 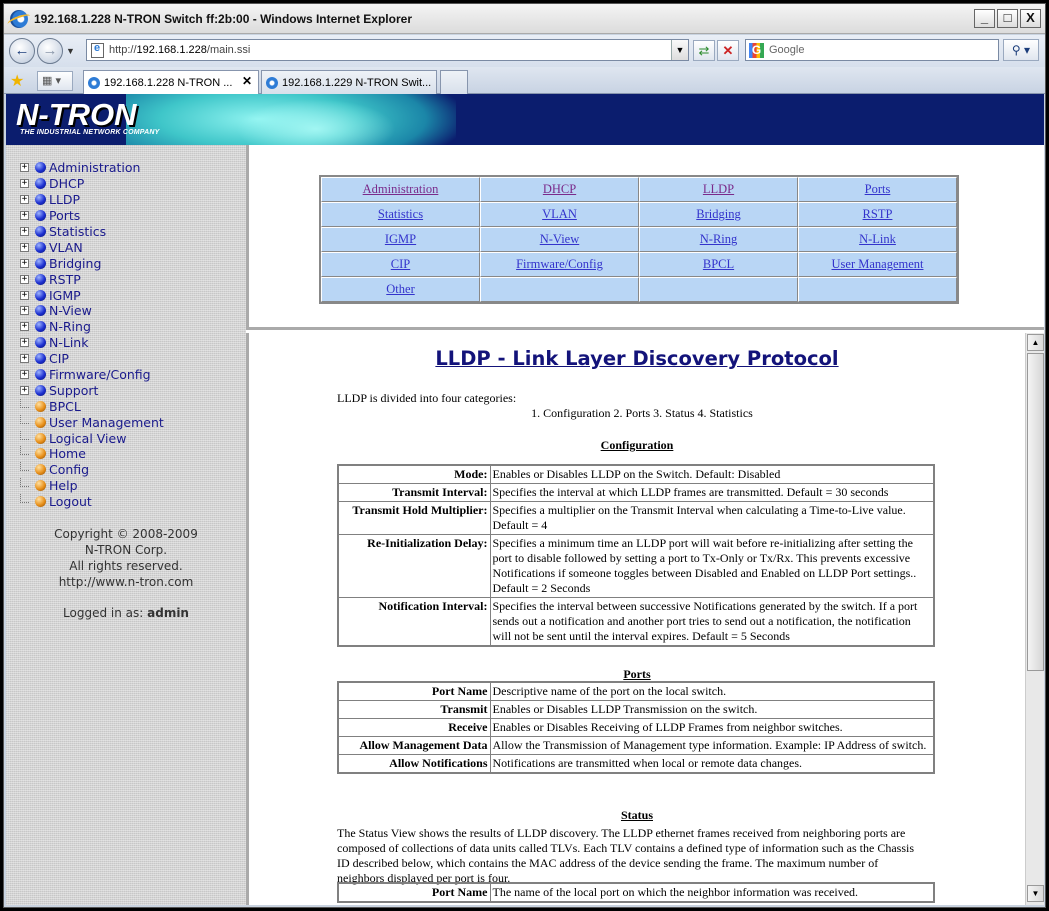 What do you see at coordinates (872, 50) in the screenshot?
I see `search-box: G Google` at bounding box center [872, 50].